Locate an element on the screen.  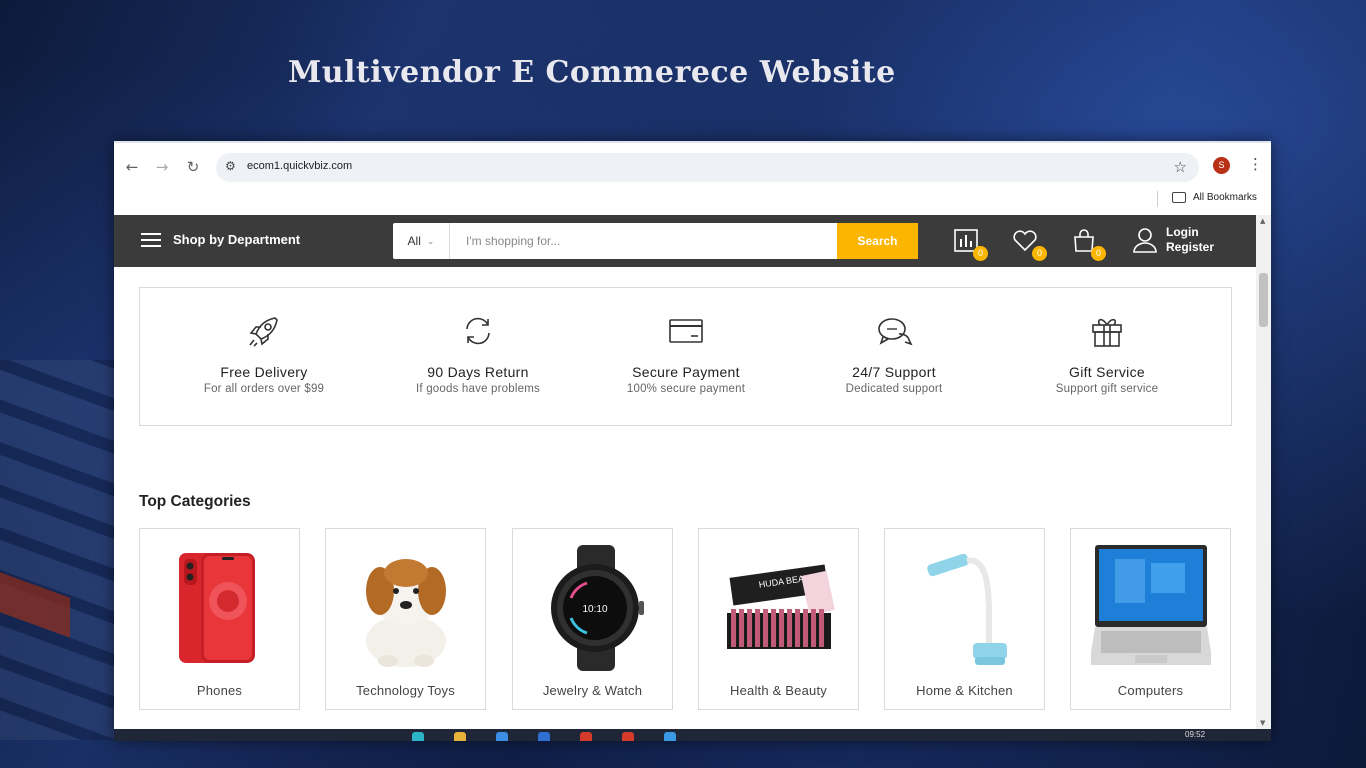
scroll-thumb is located at coordinates (1263, 300).